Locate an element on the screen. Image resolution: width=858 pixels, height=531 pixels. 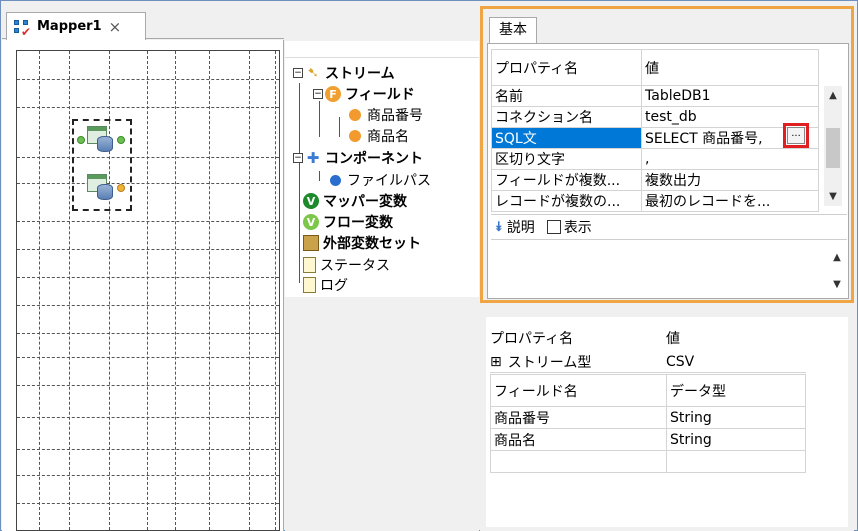
property-value-cell: 複数出力 is located at coordinates (730, 180).